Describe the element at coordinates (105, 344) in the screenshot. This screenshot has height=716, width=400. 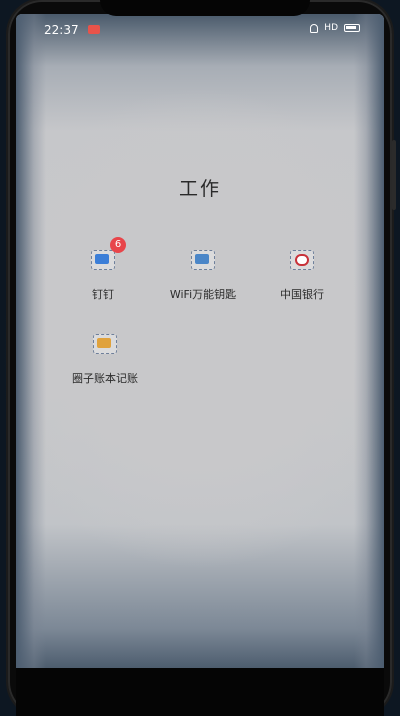
I see `ledger-icon` at that location.